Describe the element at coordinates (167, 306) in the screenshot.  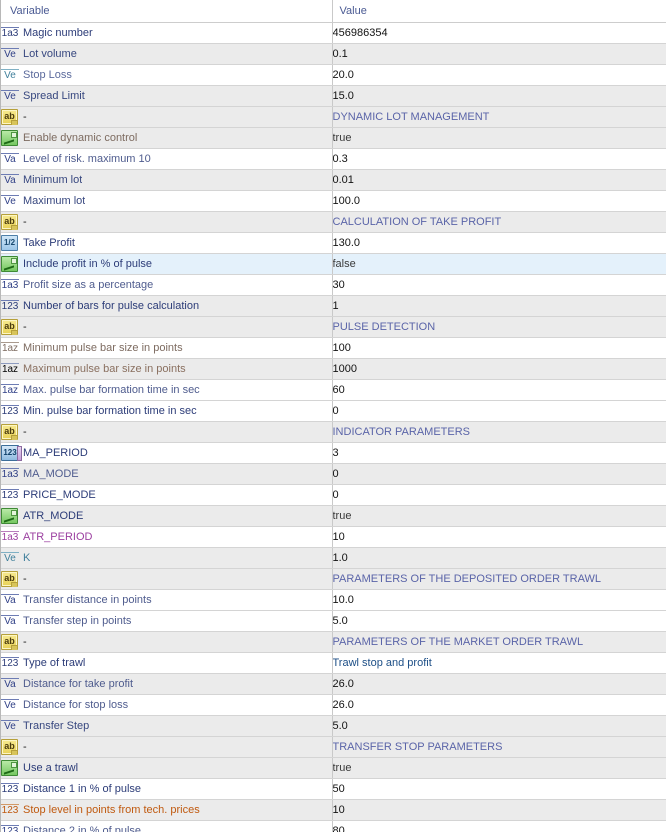
I see `variable-cell: 123 Number of bars for pulse calculation` at that location.